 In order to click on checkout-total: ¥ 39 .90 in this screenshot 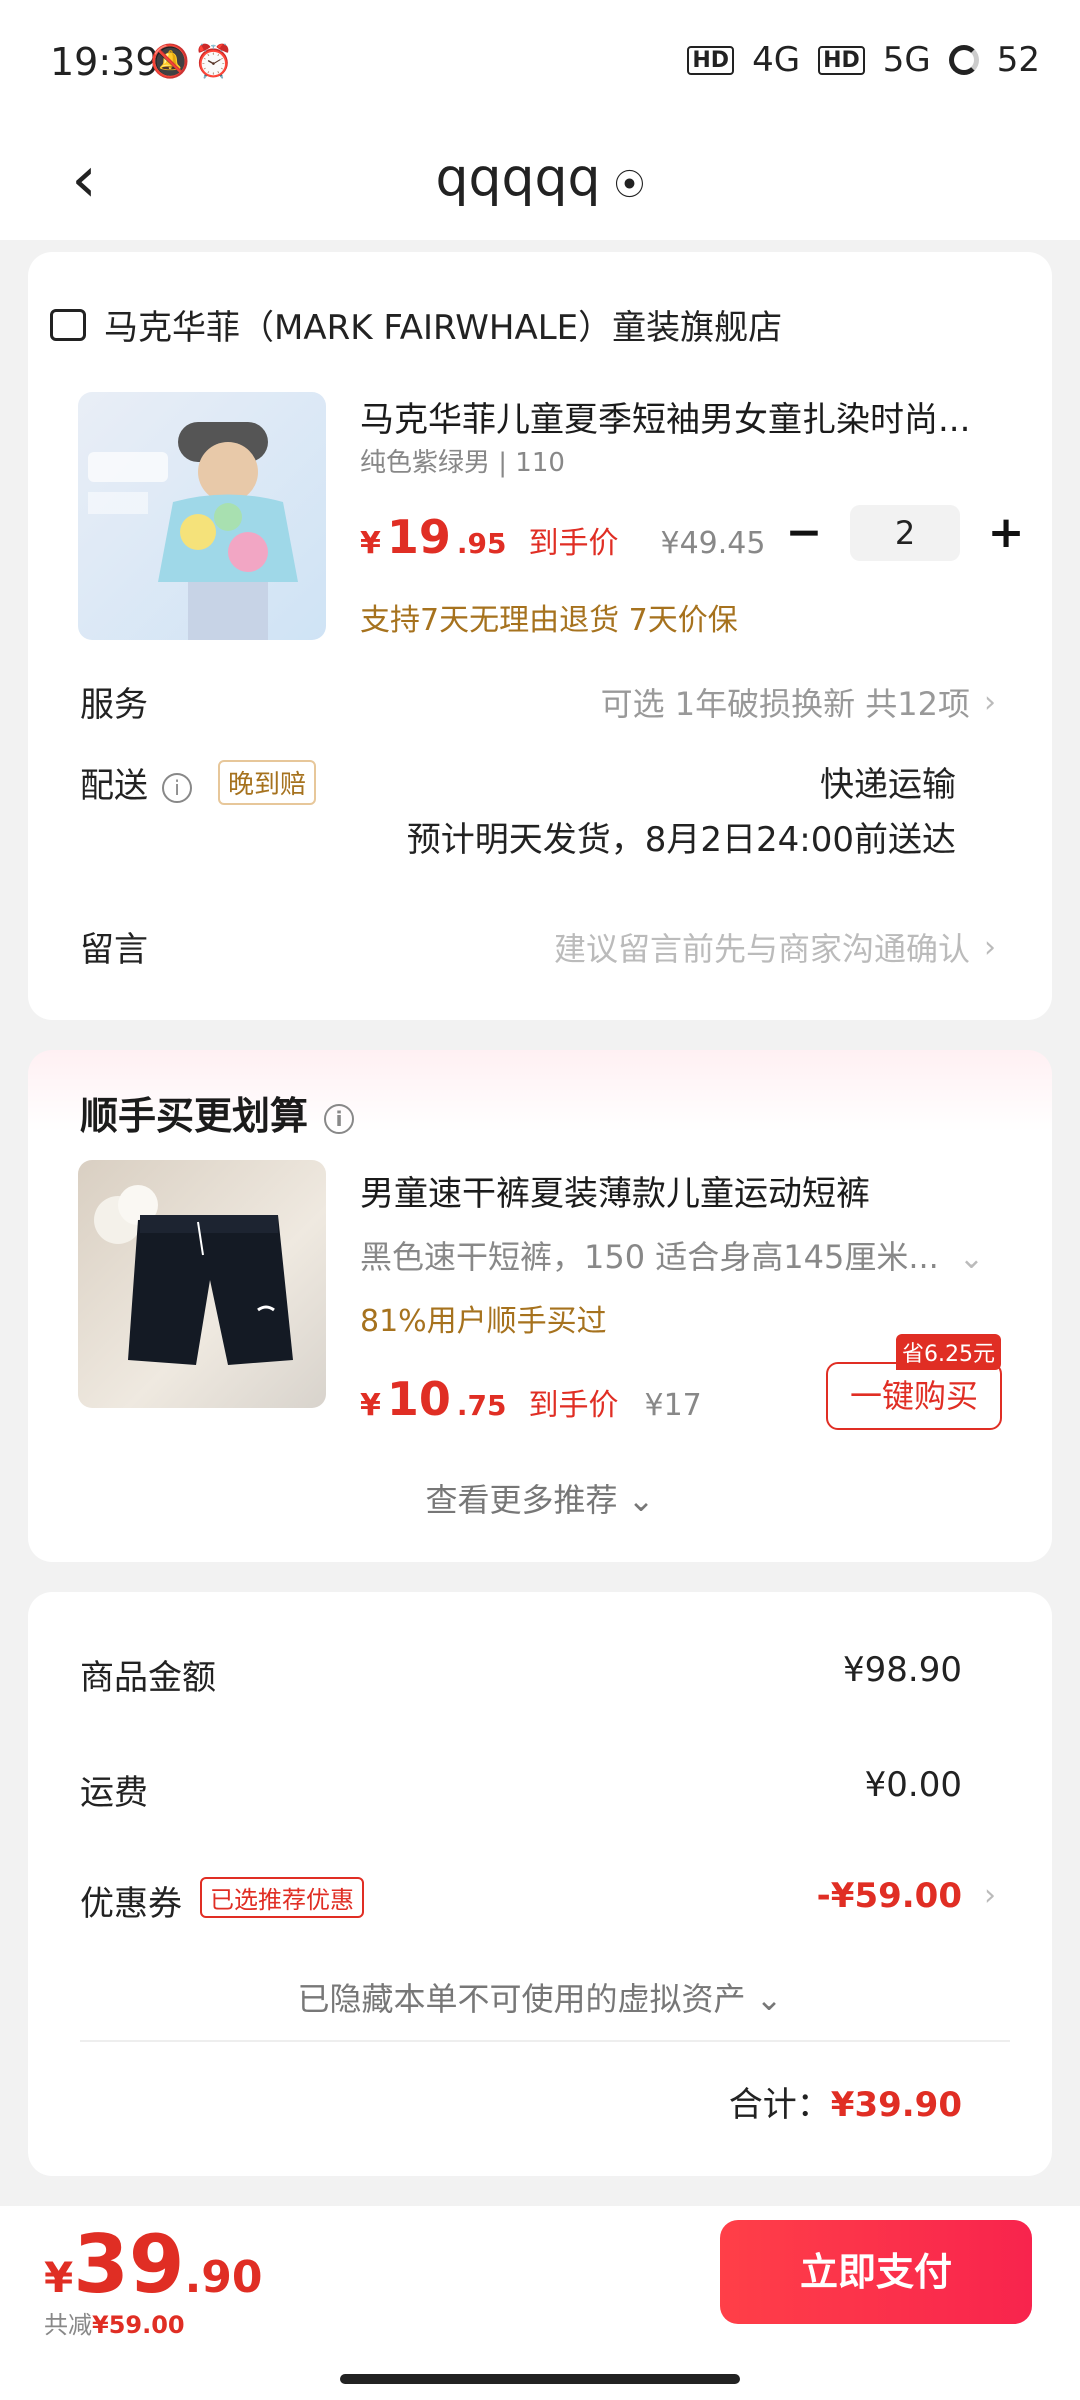, I will do `click(153, 2264)`.